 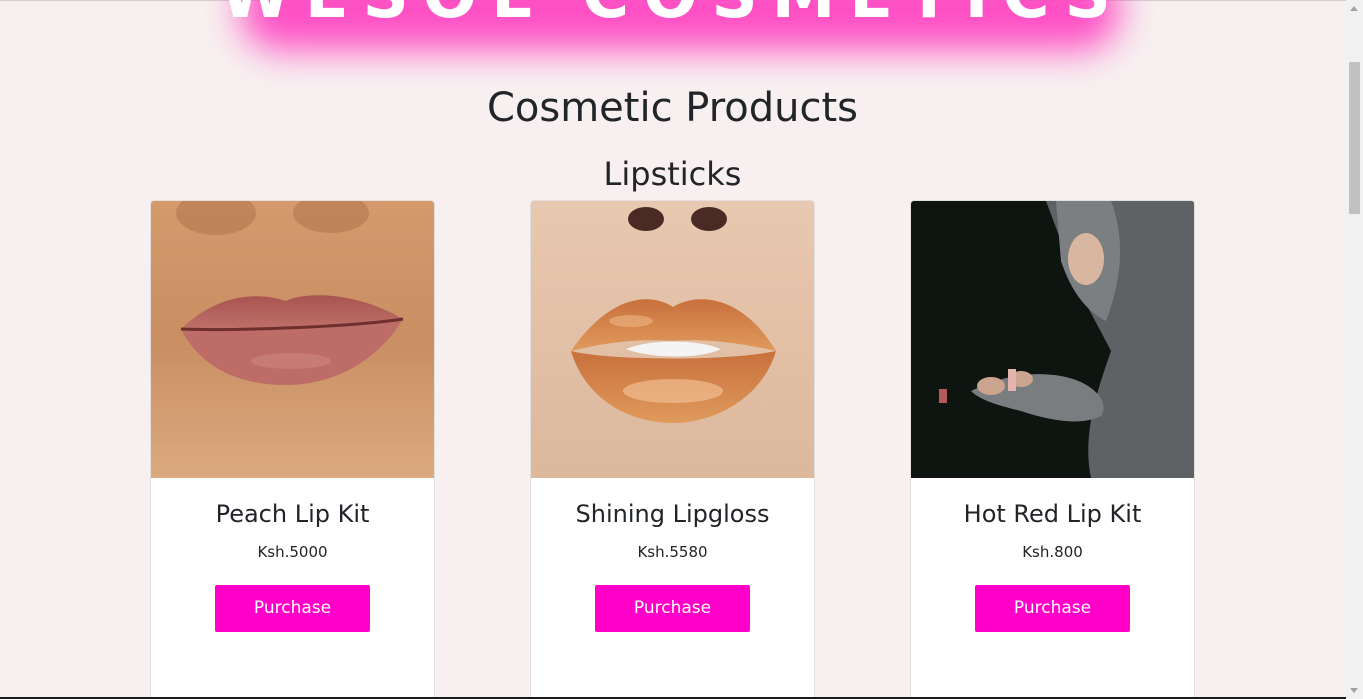 What do you see at coordinates (1354, 138) in the screenshot?
I see `scrollbar-thumb` at bounding box center [1354, 138].